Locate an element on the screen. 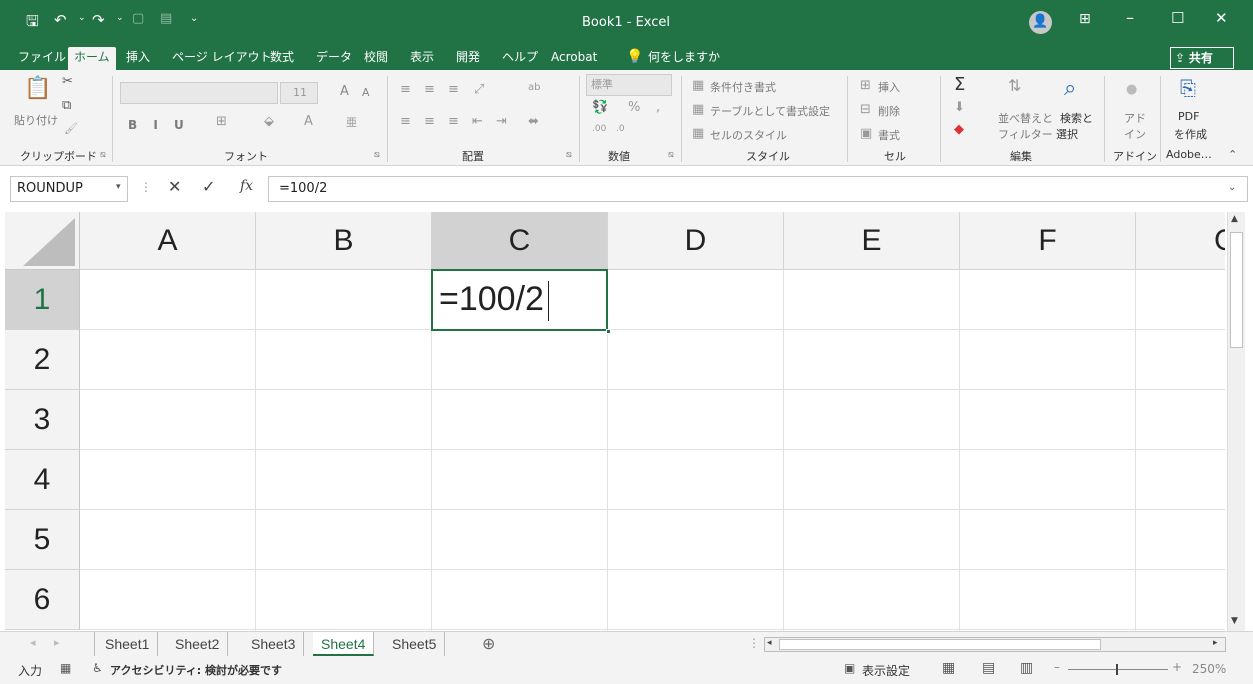 Image resolution: width=1253 pixels, height=684 pixels. accounting-format-icon: 💱 is located at coordinates (600, 107).